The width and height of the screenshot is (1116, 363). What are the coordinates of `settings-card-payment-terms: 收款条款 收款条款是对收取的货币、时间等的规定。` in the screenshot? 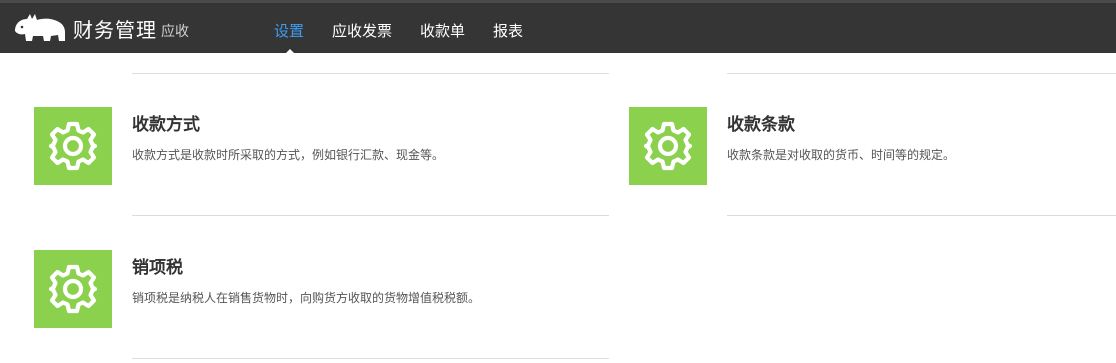 It's located at (869, 146).